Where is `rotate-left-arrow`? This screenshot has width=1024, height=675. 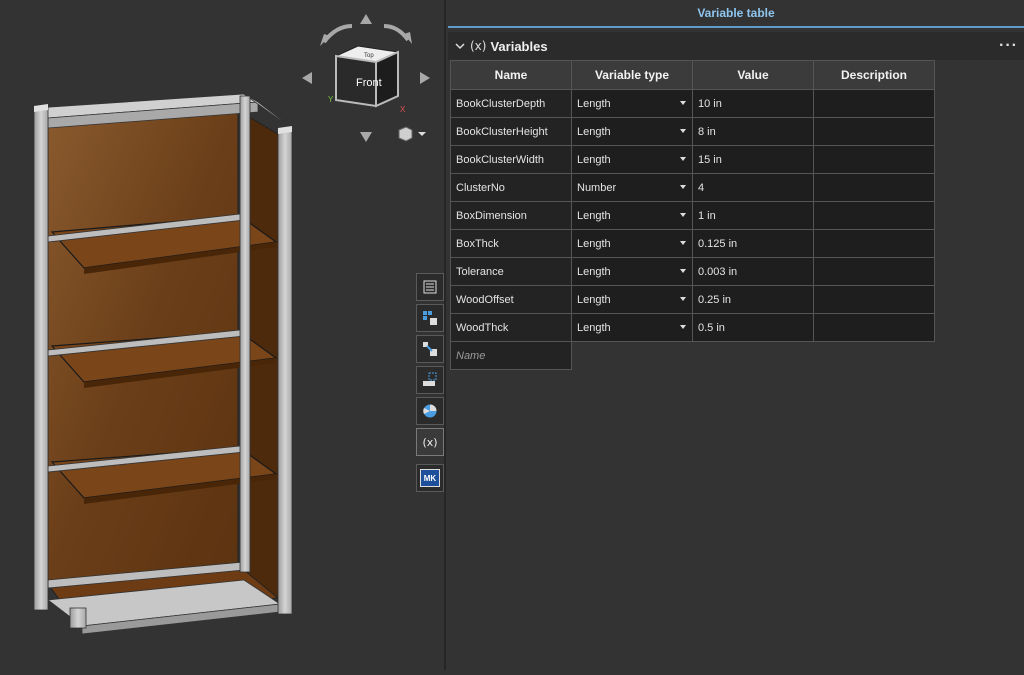 rotate-left-arrow is located at coordinates (307, 78).